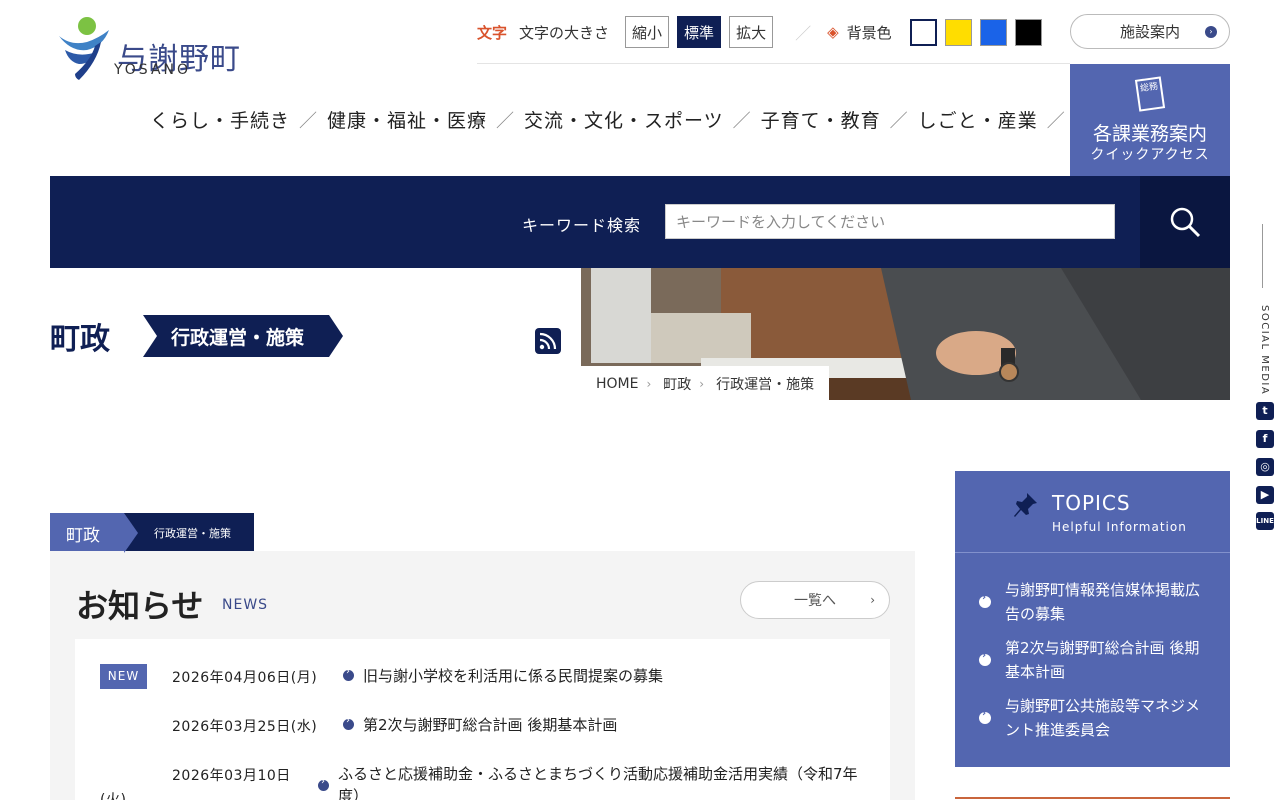  Describe the element at coordinates (140, 606) in the screenshot. I see `news-title: お知らせ` at that location.